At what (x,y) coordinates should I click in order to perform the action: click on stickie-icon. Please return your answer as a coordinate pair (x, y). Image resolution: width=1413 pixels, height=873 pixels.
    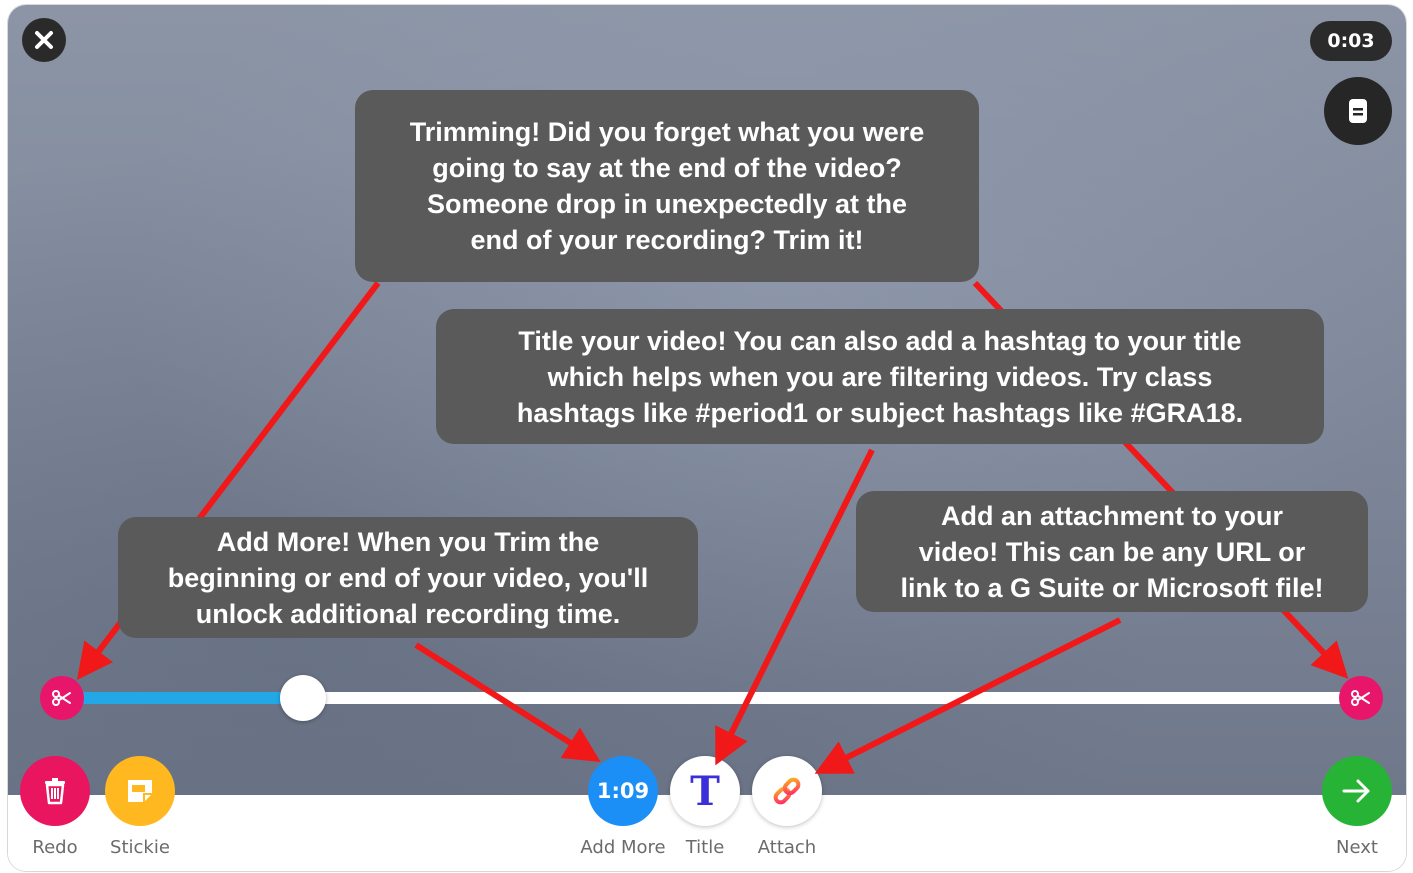
    Looking at the image, I should click on (140, 791).